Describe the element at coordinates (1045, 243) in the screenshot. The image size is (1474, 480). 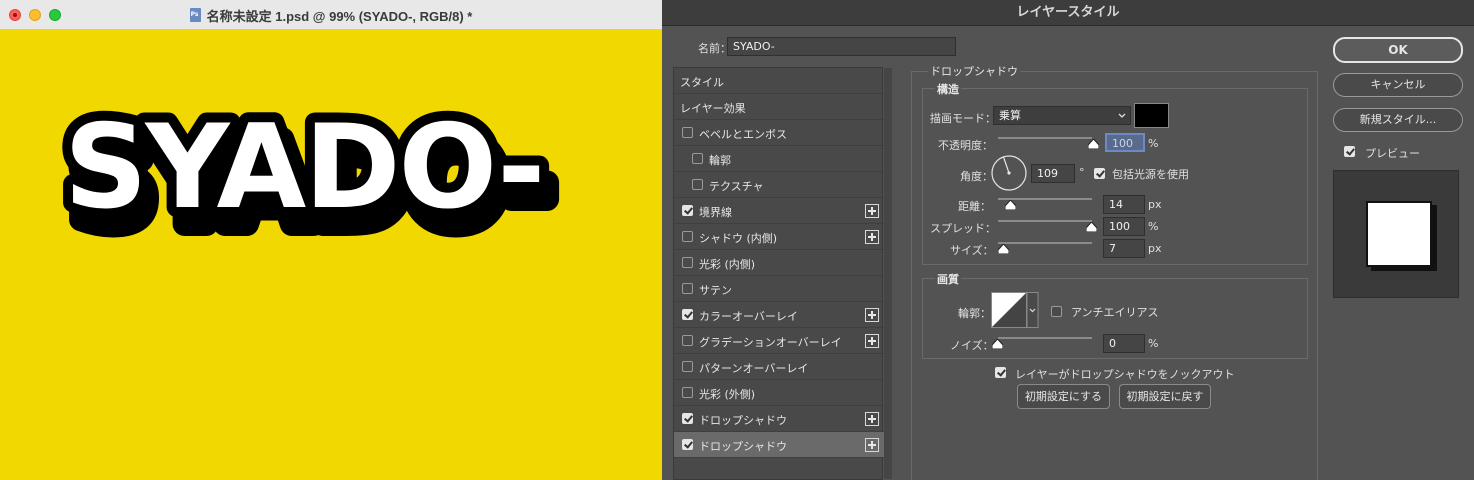
I see `size-slider-track` at that location.